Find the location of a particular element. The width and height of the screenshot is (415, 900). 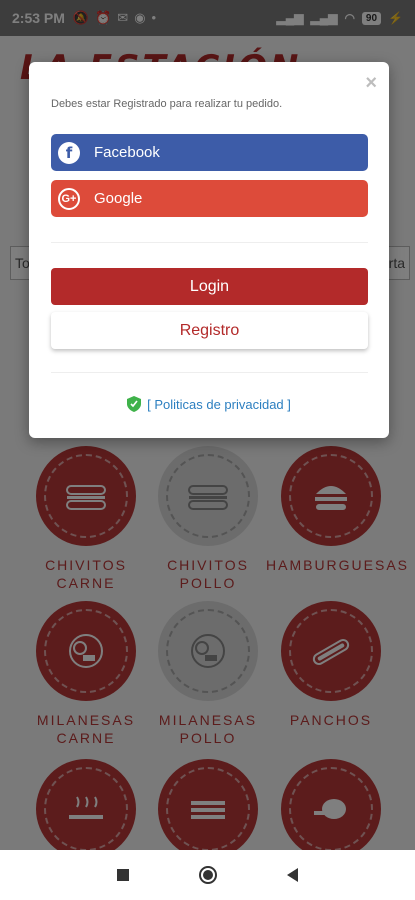

recent-apps-icon is located at coordinates (123, 875).